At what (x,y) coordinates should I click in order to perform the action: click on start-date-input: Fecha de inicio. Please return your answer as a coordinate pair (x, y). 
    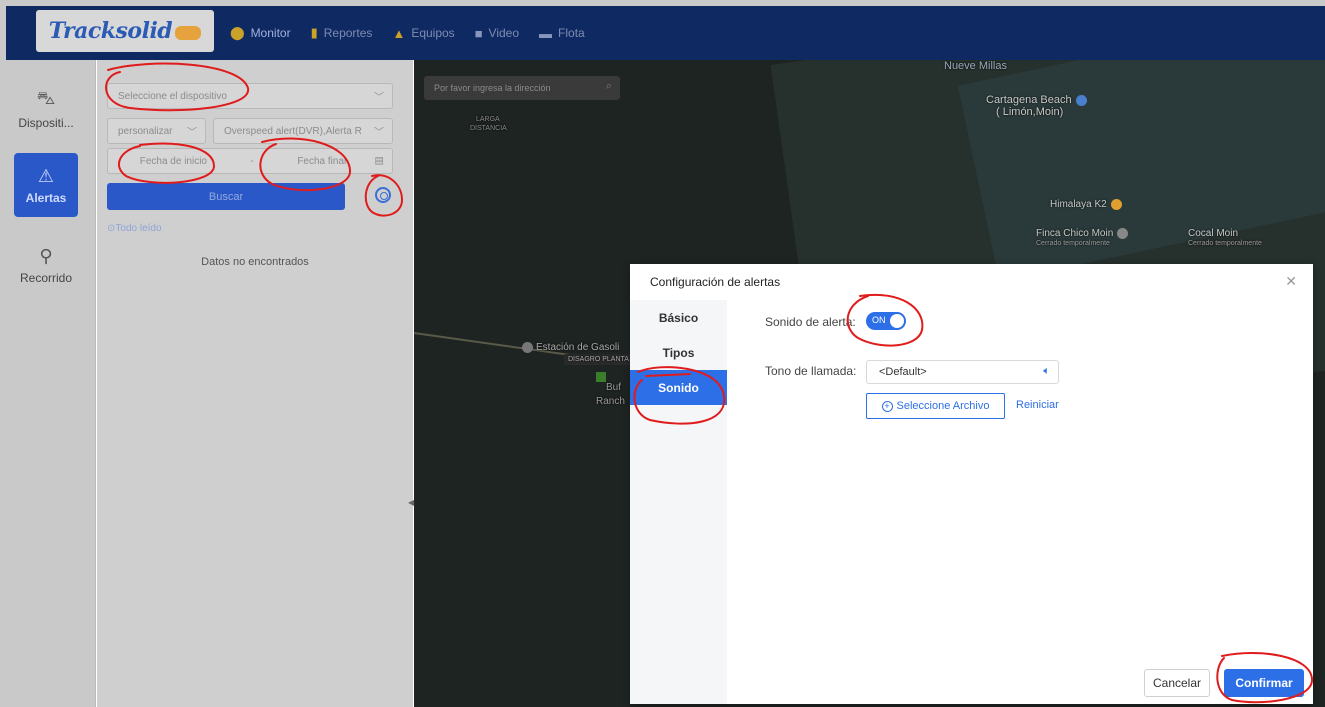
    Looking at the image, I should click on (173, 161).